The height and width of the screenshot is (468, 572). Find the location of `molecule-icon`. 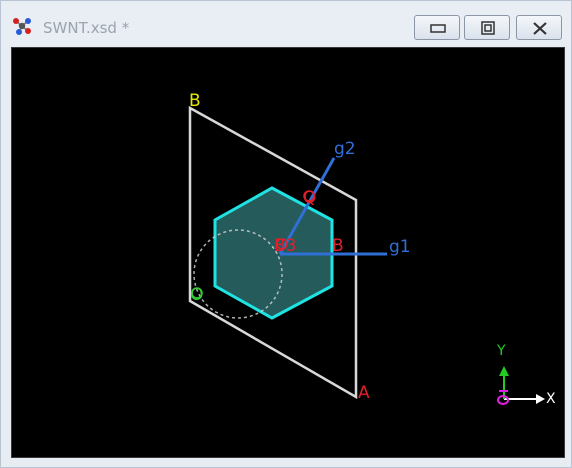

molecule-icon is located at coordinates (22, 26).